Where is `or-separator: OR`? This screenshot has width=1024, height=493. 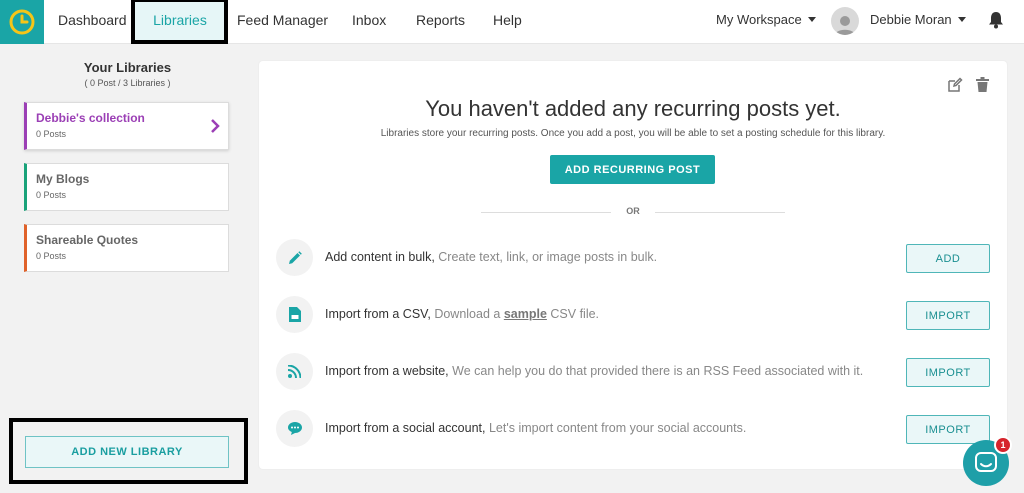 or-separator: OR is located at coordinates (633, 211).